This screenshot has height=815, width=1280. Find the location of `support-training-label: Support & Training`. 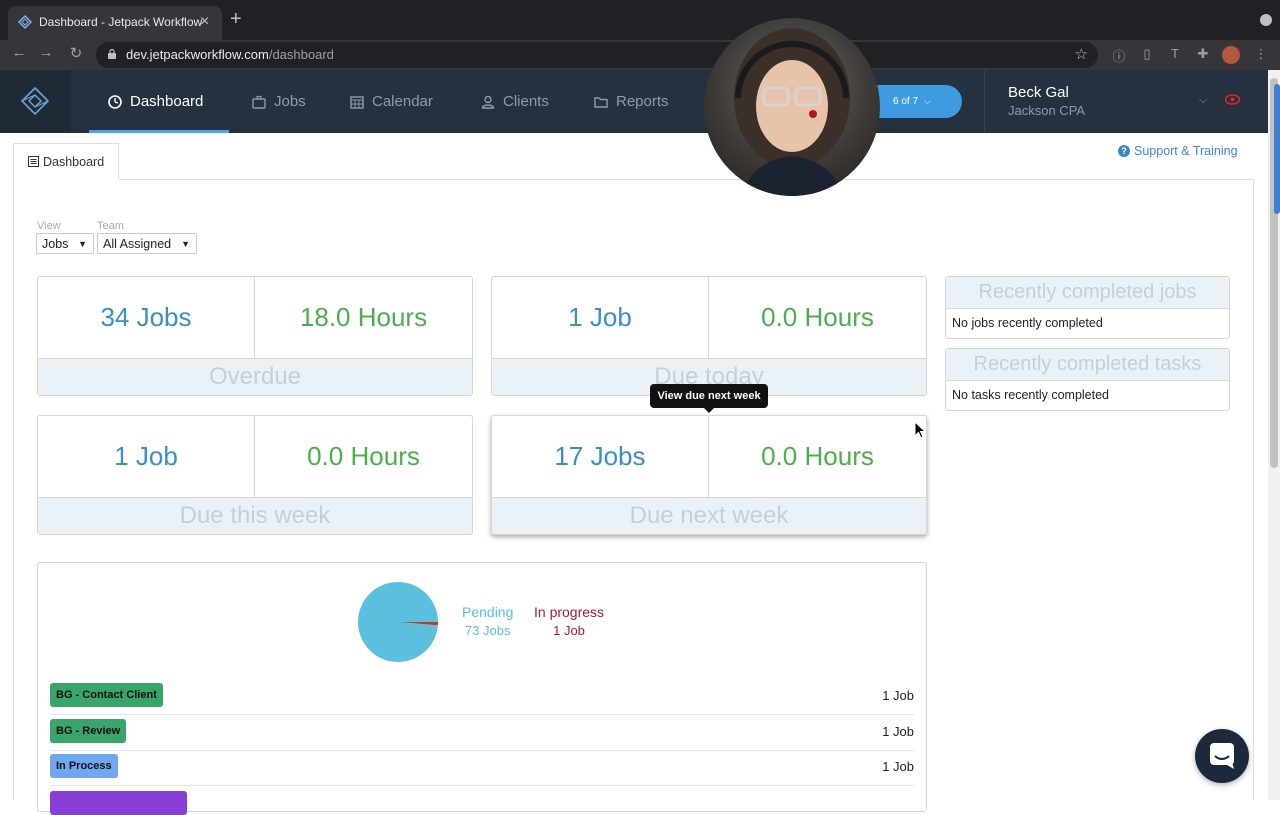

support-training-label: Support & Training is located at coordinates (1186, 151).